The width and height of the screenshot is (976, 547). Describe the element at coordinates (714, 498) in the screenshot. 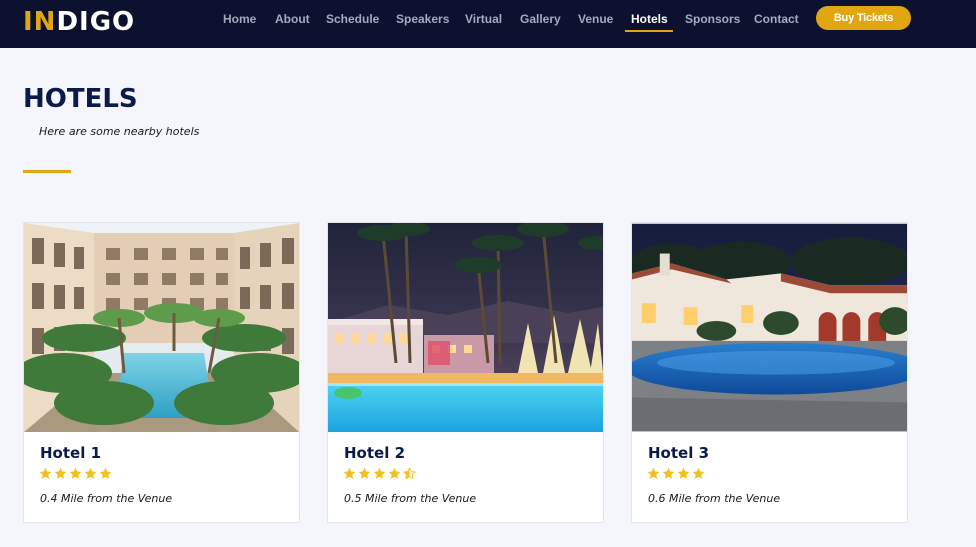

I see `hotel-3-distance: 0.6 Mile from the Venue` at that location.